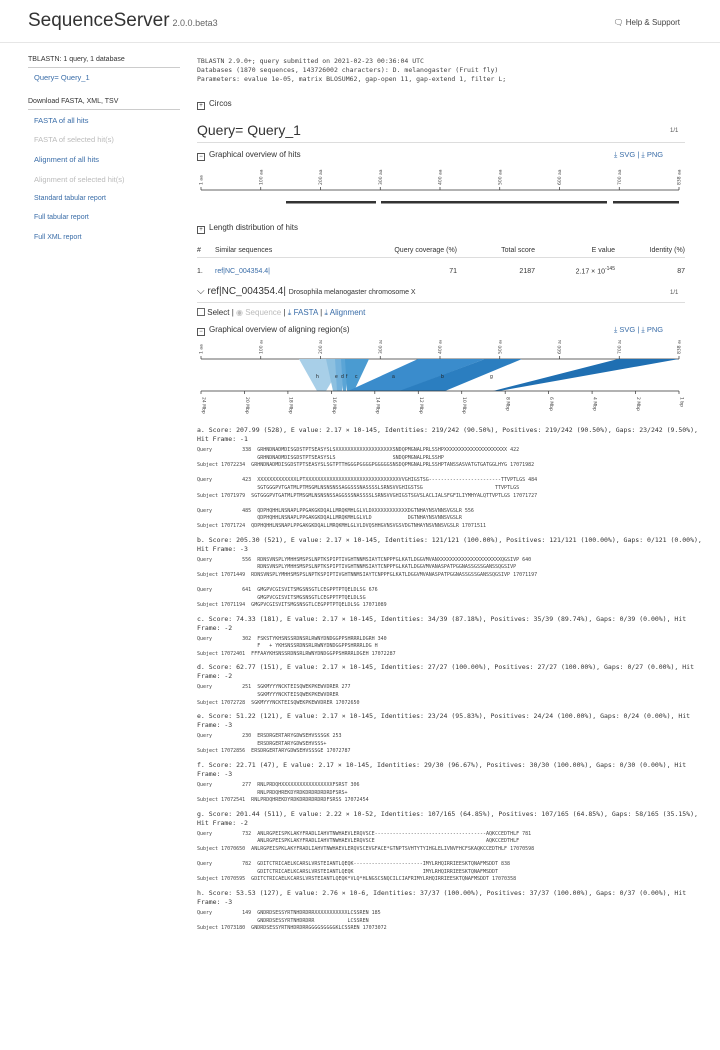 The width and height of the screenshot is (720, 1050). Describe the element at coordinates (201, 312) in the screenshot. I see `select-checkbox` at that location.